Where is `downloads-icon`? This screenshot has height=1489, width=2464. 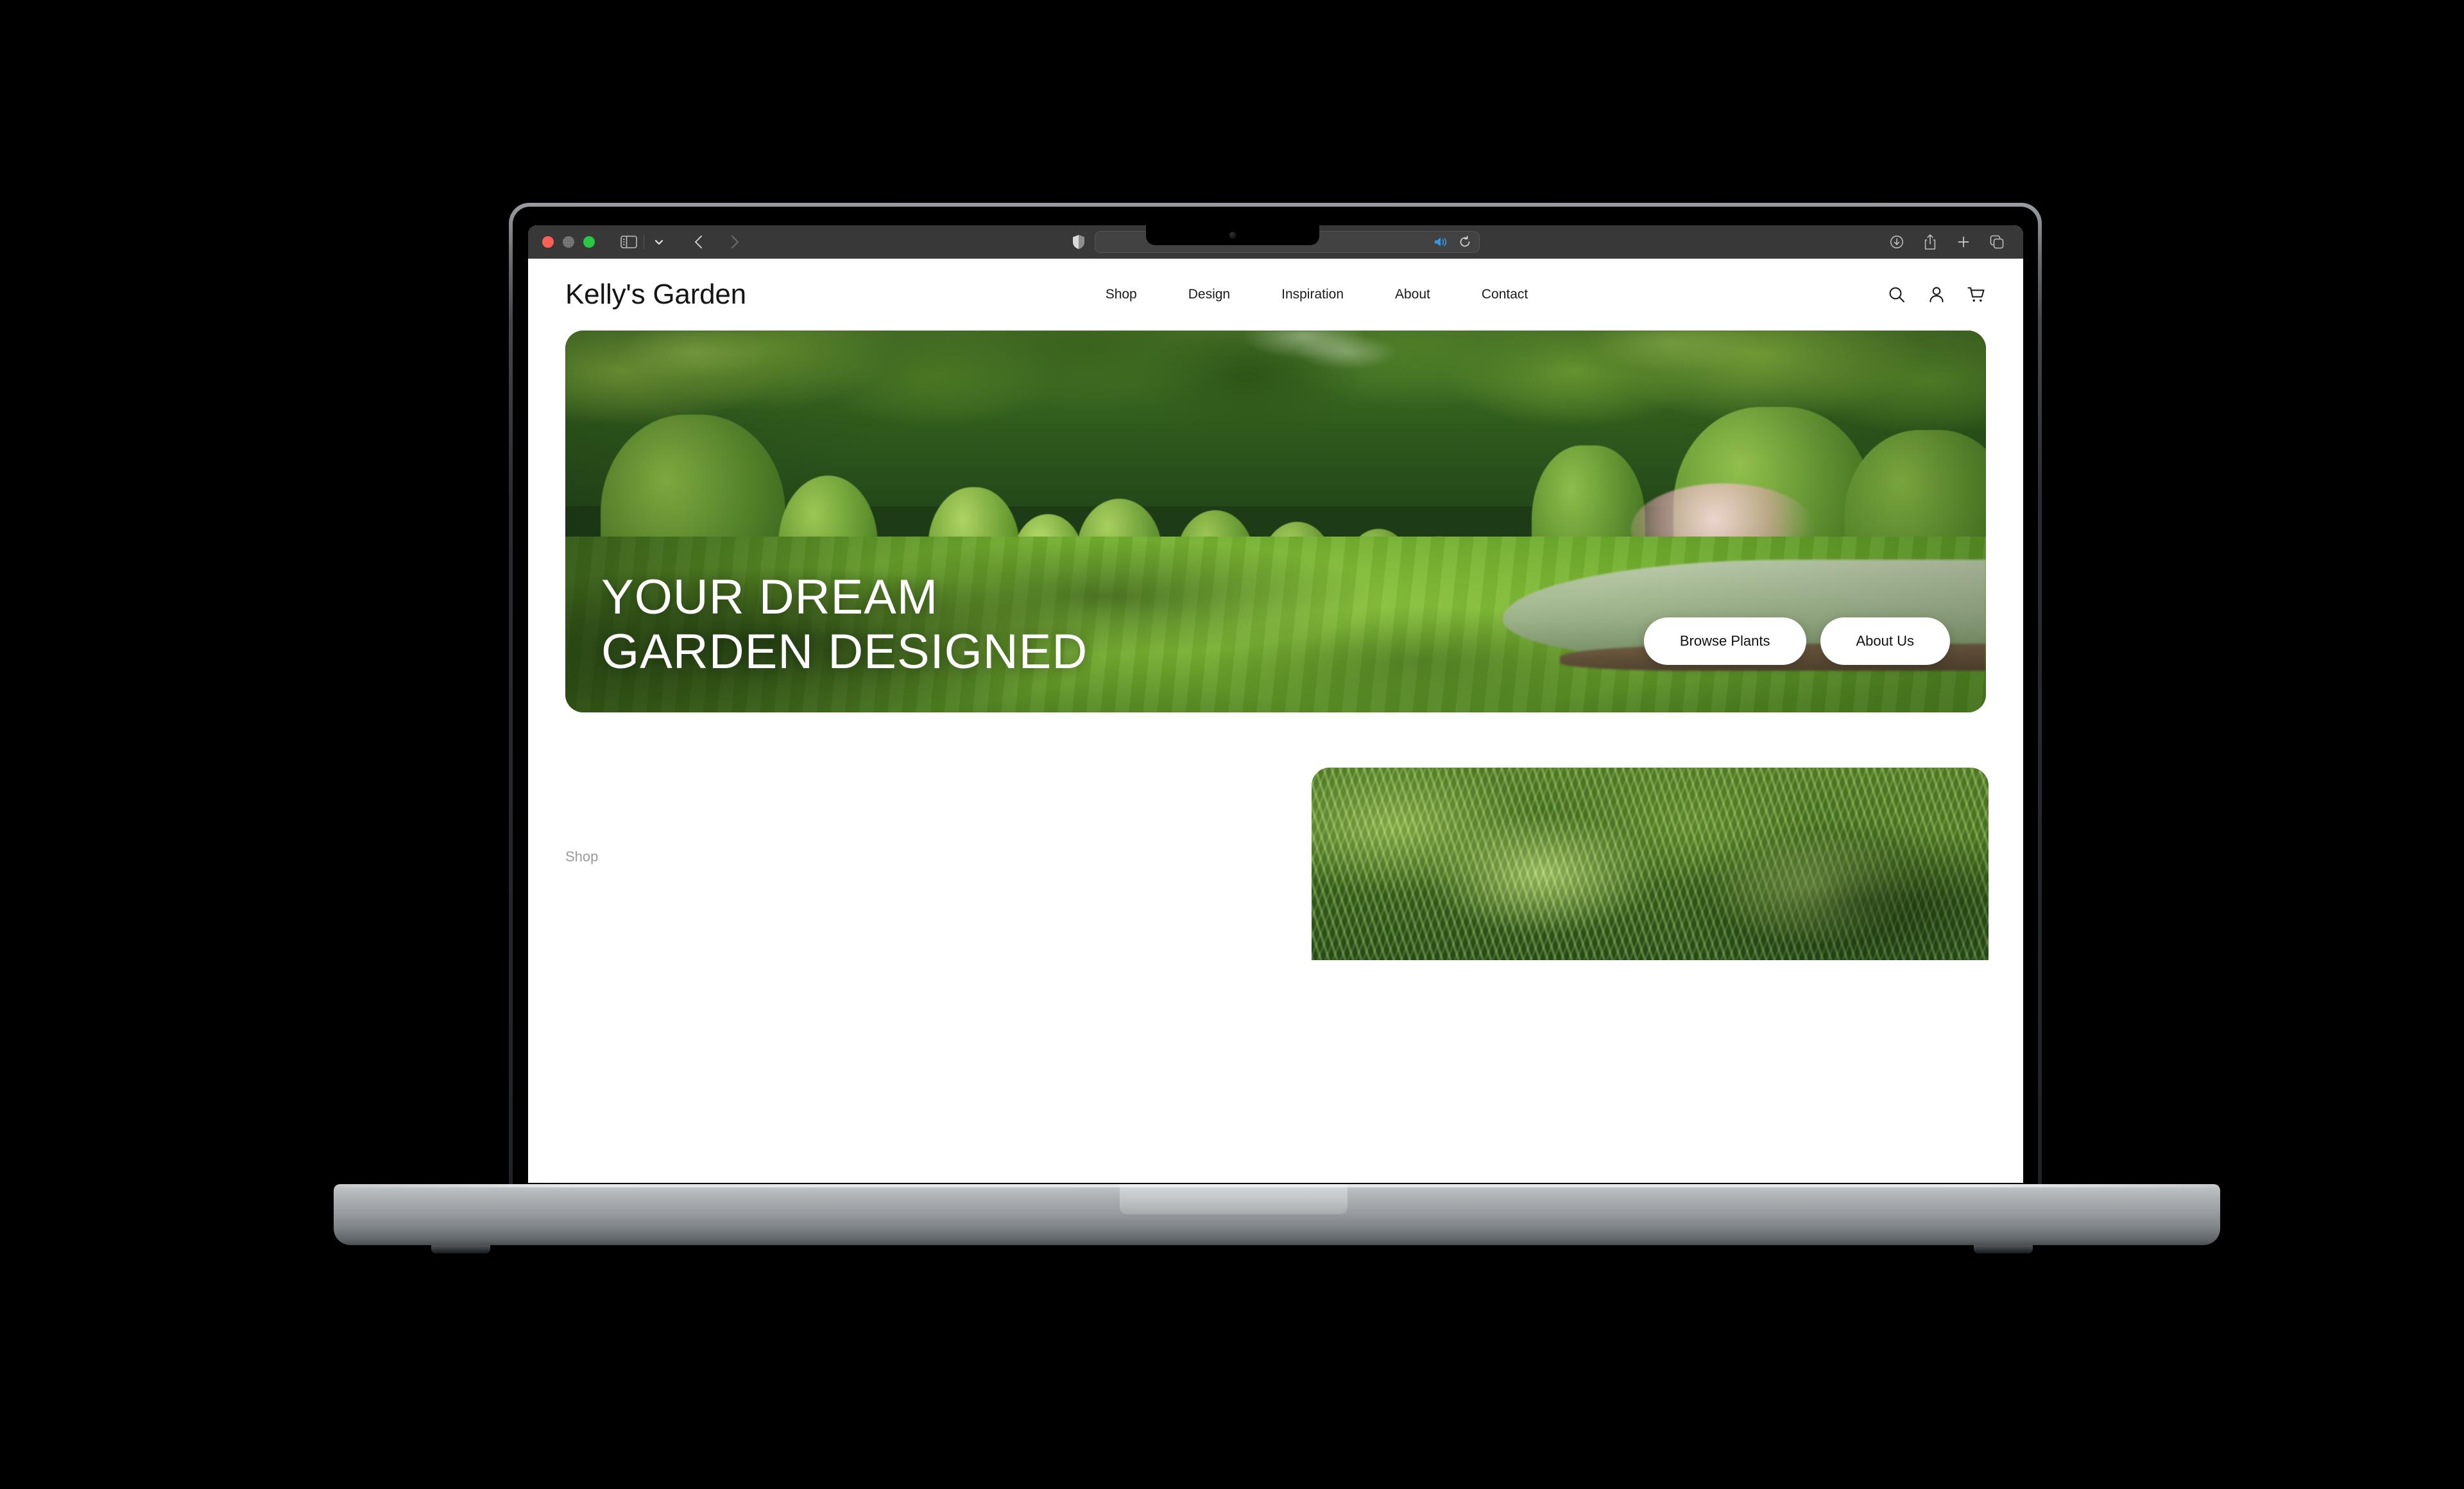
downloads-icon is located at coordinates (1897, 242).